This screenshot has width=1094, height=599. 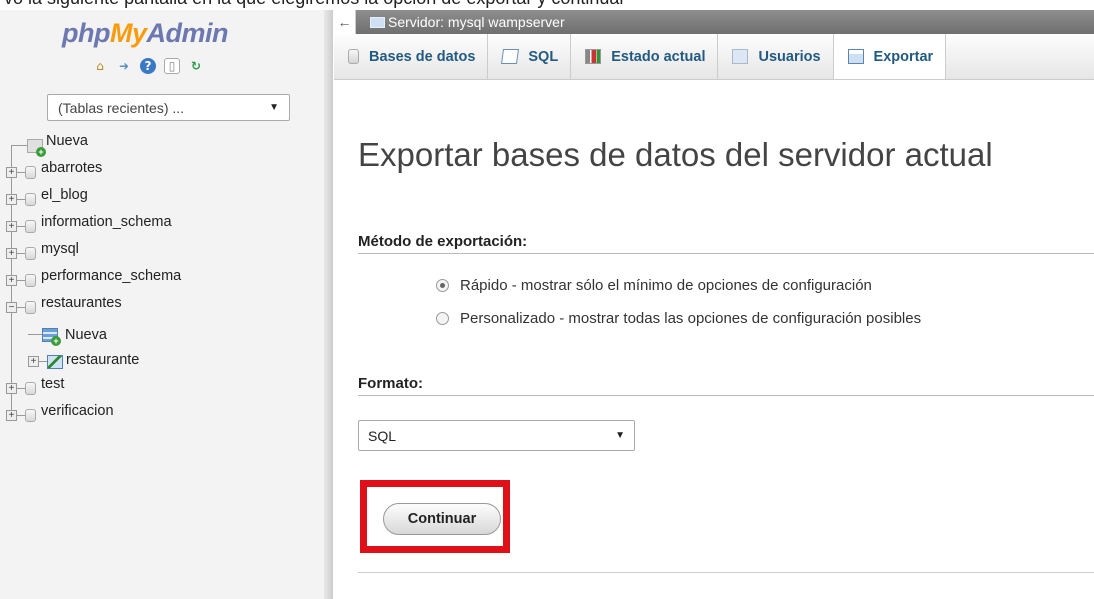 What do you see at coordinates (726, 385) in the screenshot?
I see `format-heading: Formato:` at bounding box center [726, 385].